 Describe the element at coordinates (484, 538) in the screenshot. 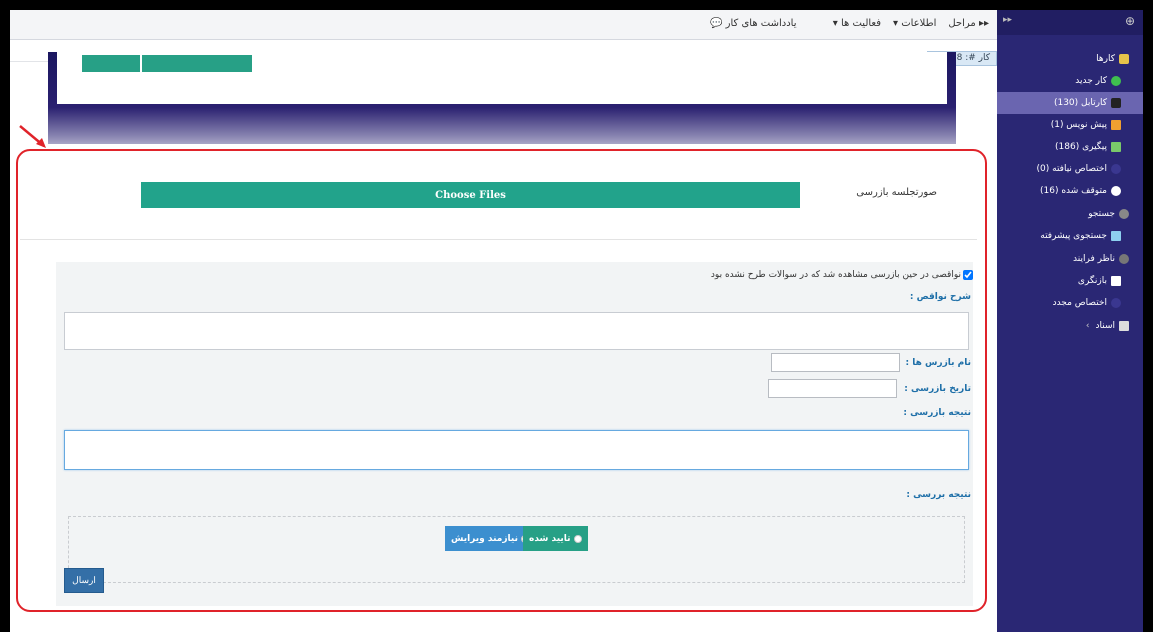

I see `needs-edit-label: نیازمند ویرایش` at that location.